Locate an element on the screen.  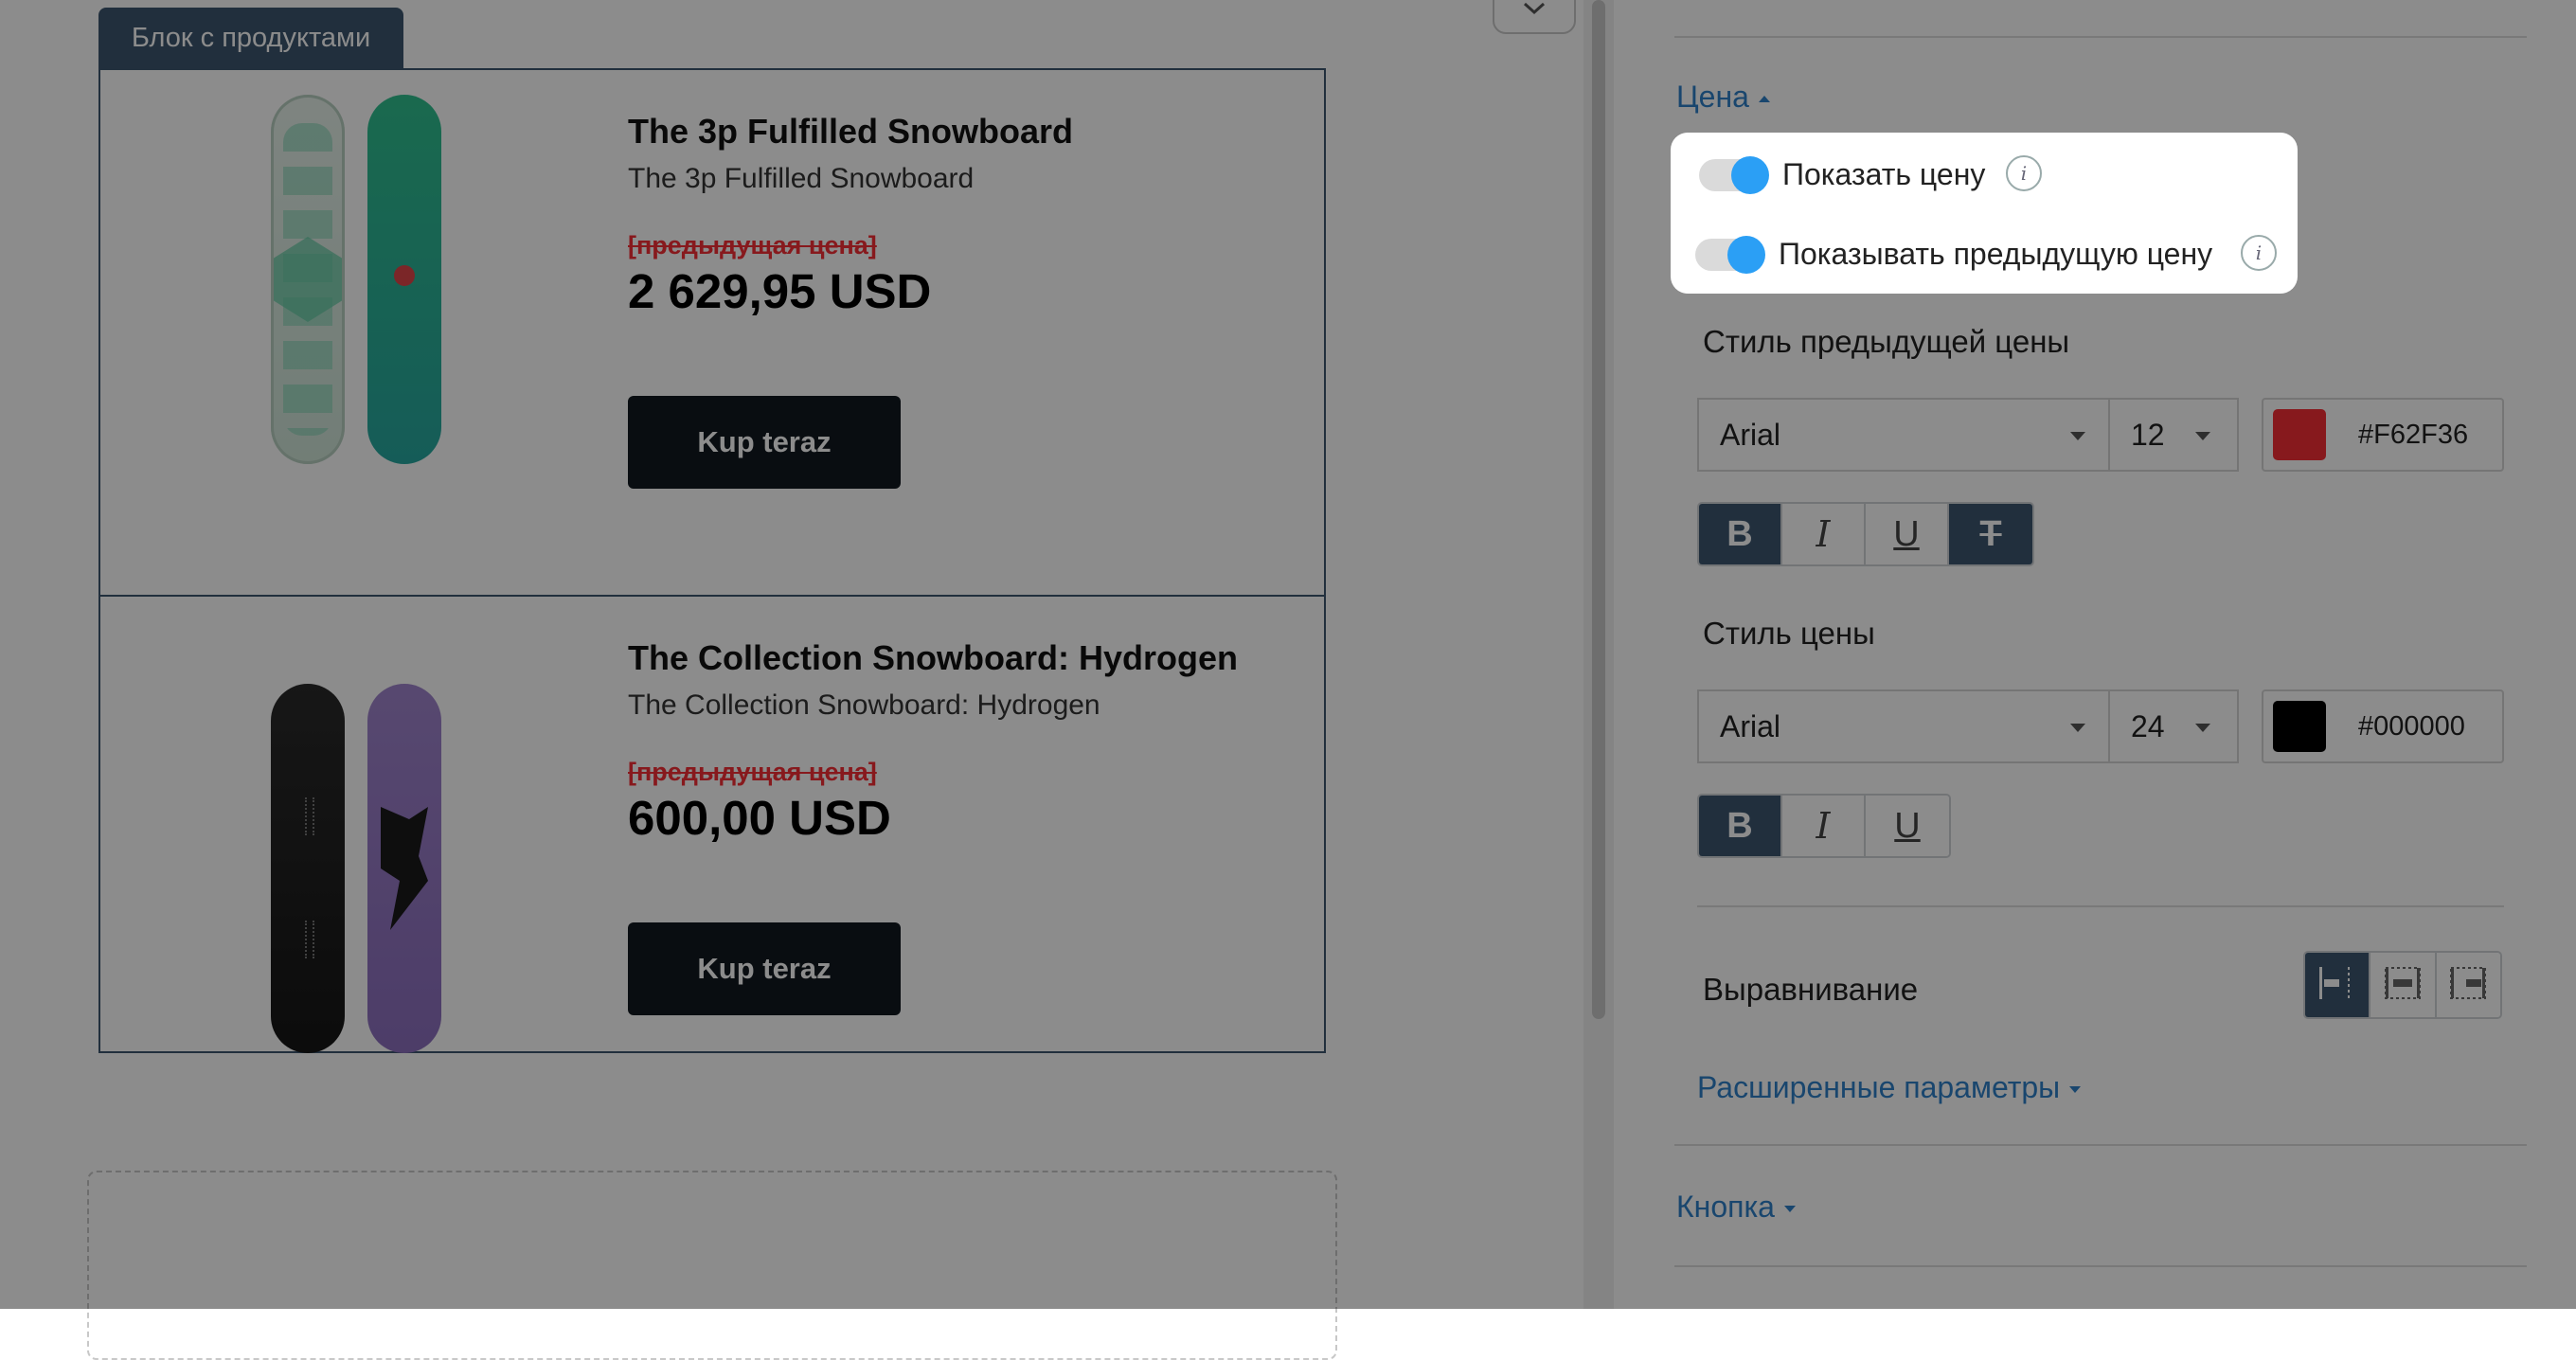
price-style-label: Стиль цены is located at coordinates (1789, 633).